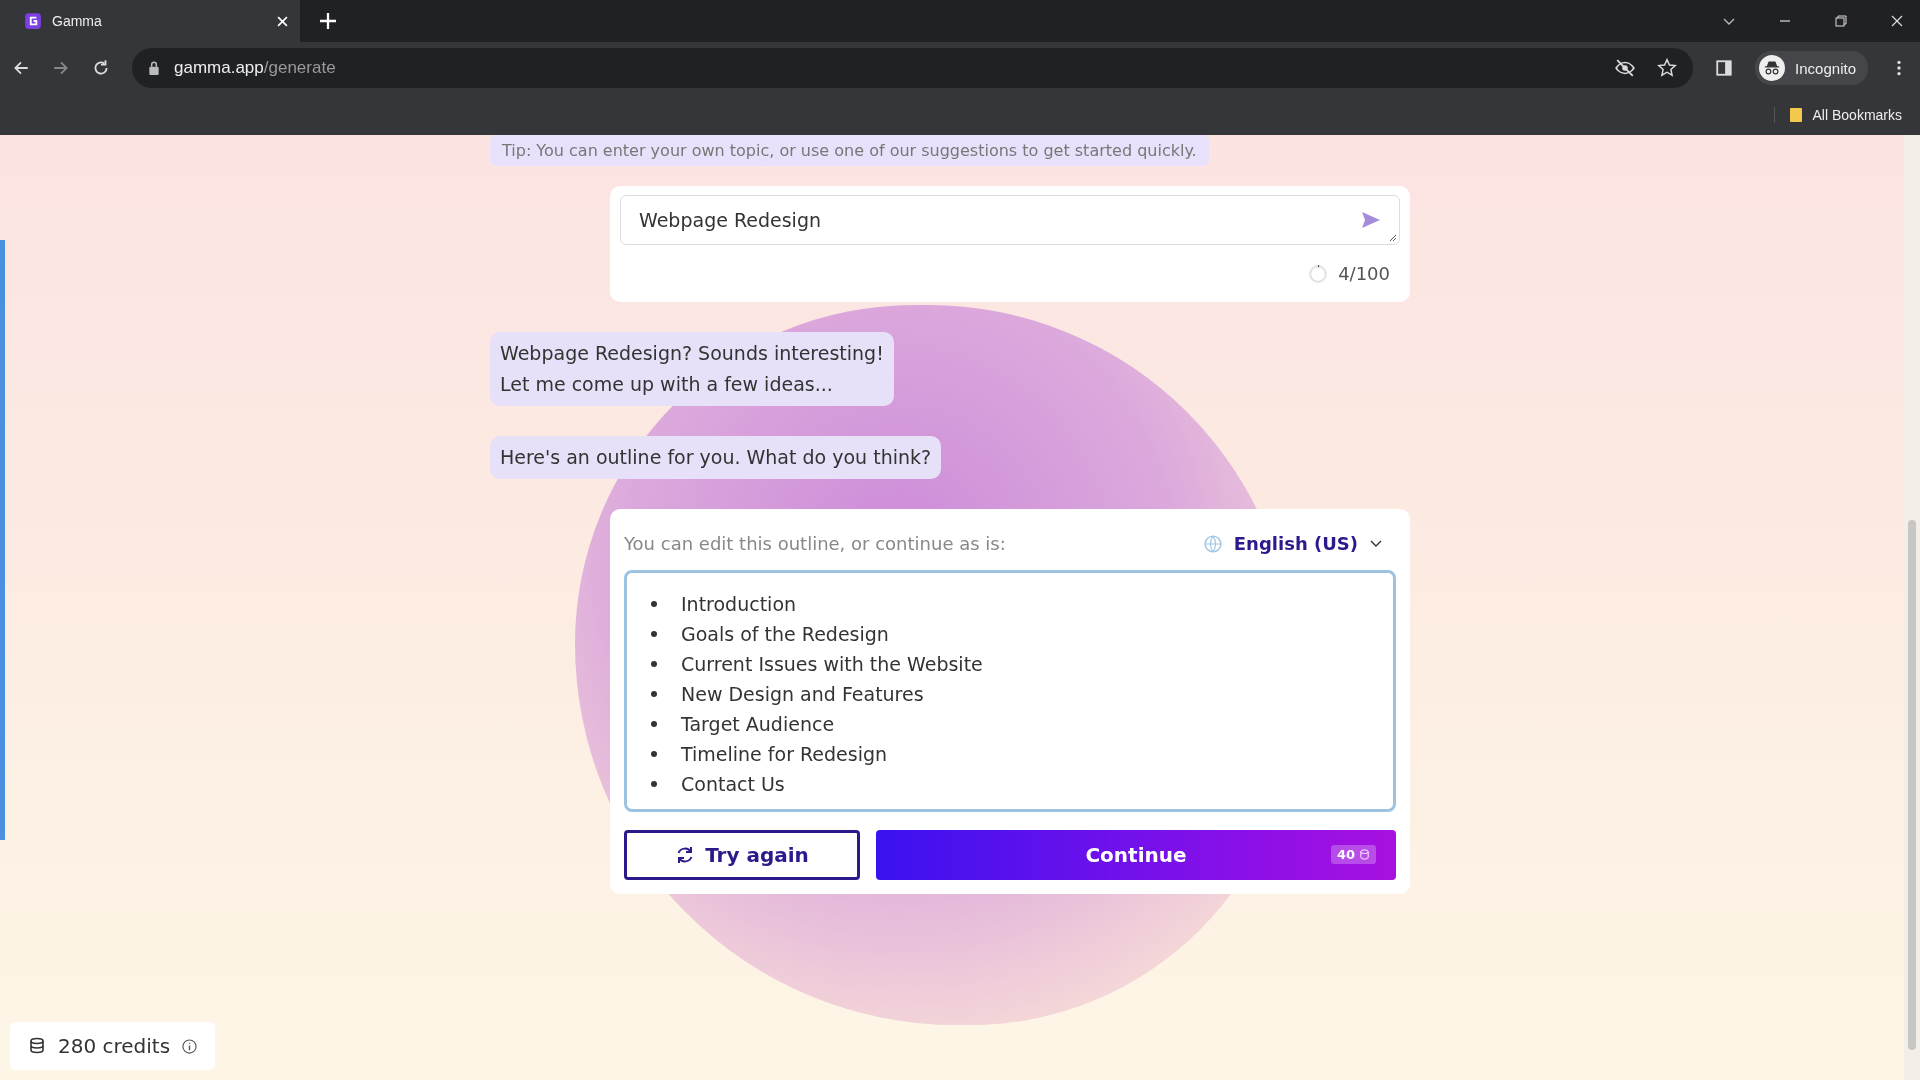 This screenshot has width=1920, height=1080. I want to click on forward-icon, so click(61, 68).